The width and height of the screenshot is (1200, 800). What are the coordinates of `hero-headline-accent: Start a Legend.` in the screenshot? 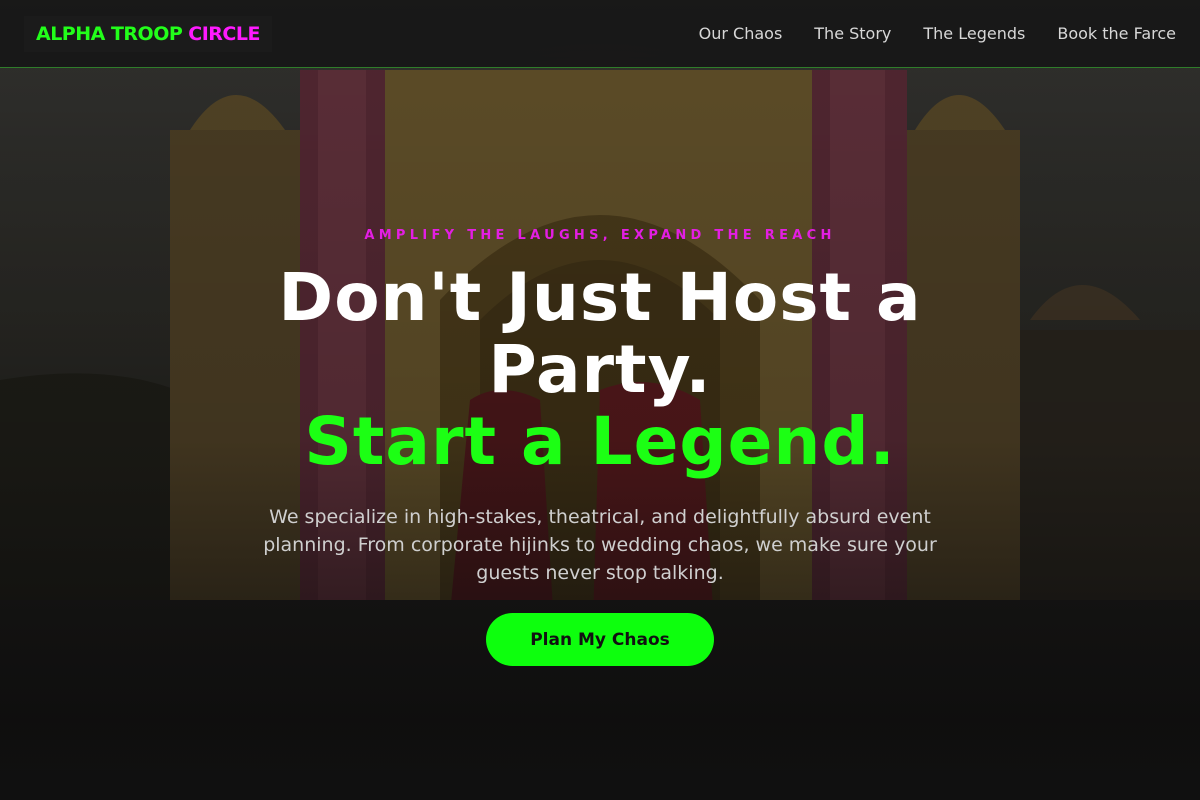 It's located at (600, 441).